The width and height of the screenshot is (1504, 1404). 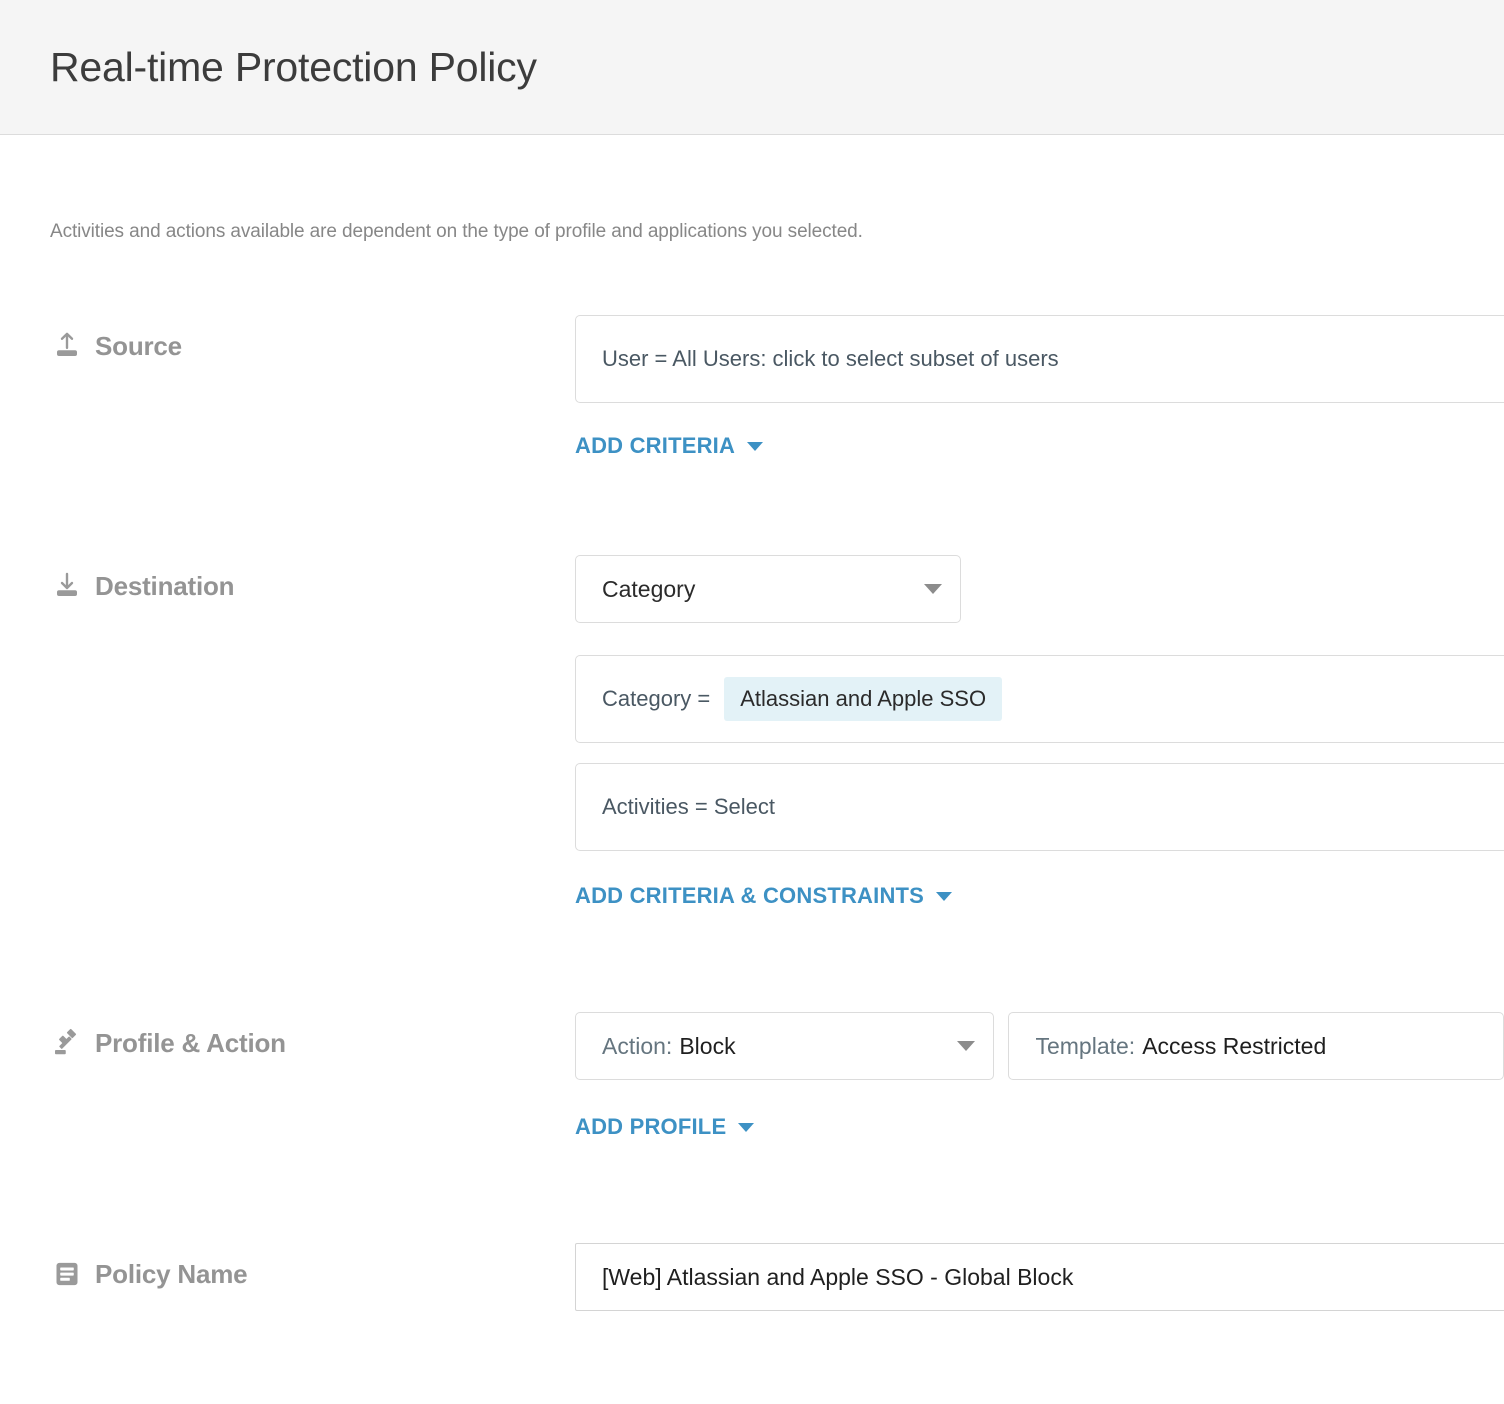 I want to click on source-label: Source, so click(x=312, y=339).